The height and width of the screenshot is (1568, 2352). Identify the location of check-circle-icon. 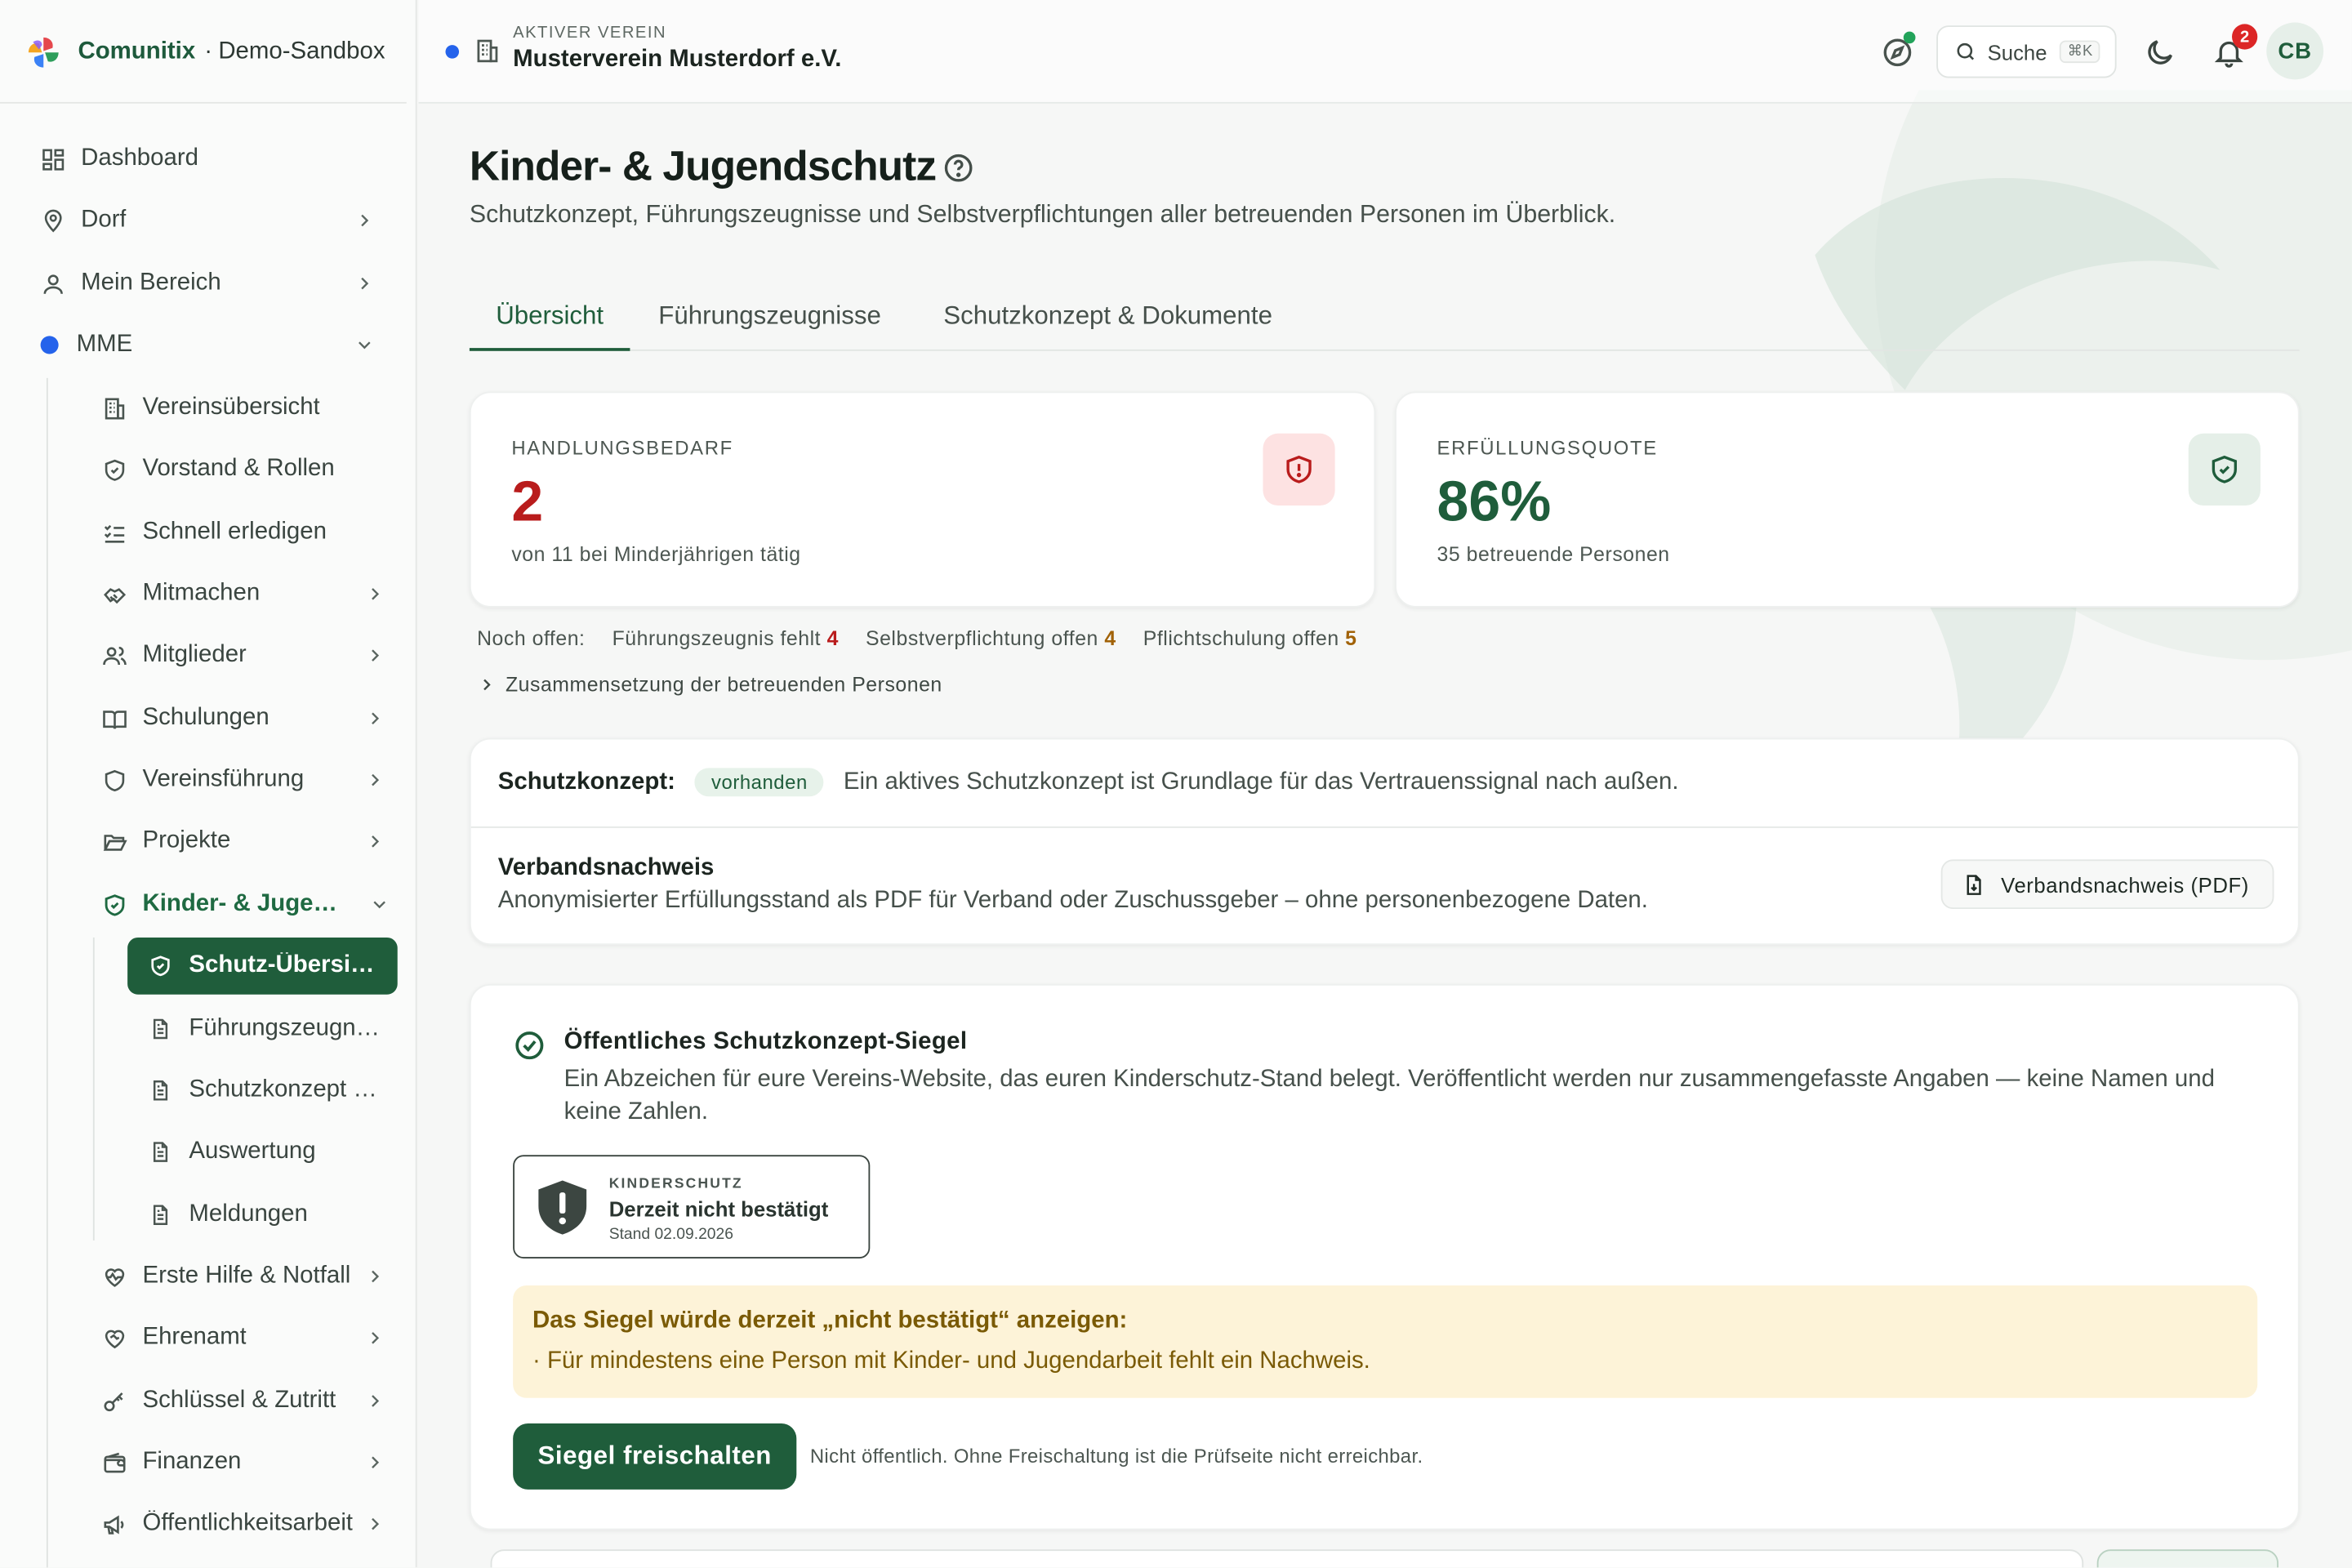
(529, 1045).